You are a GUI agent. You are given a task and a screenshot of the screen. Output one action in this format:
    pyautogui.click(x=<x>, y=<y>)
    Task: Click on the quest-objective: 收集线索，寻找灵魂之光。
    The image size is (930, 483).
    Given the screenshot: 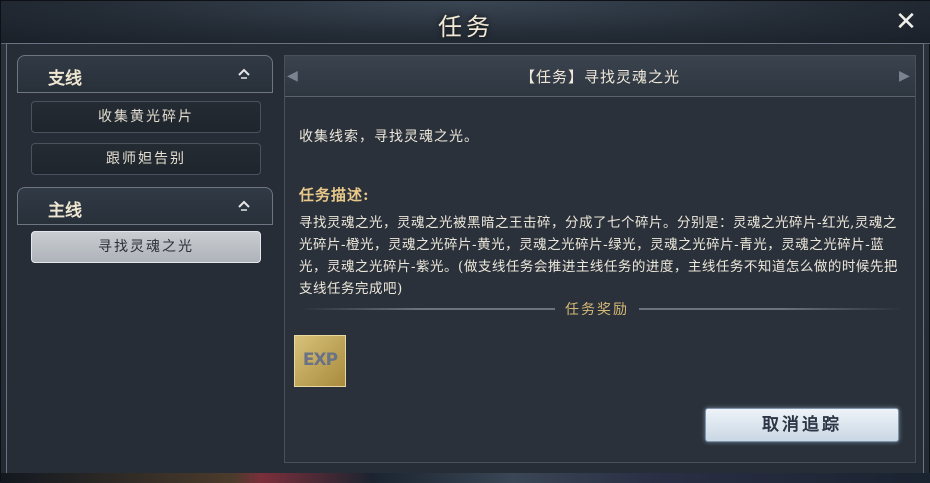 What is the action you would take?
    pyautogui.click(x=389, y=137)
    